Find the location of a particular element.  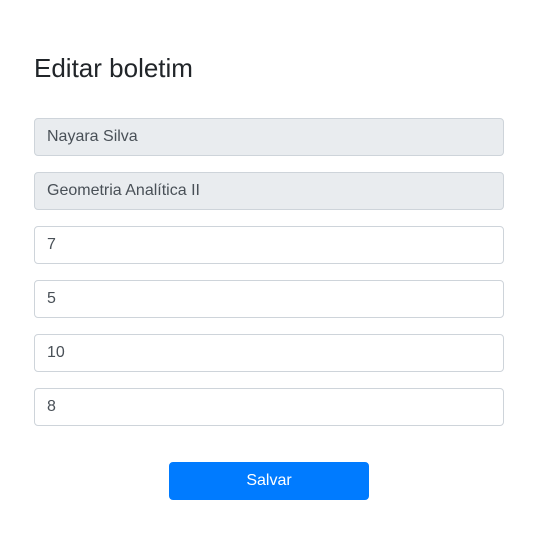

student-name-field is located at coordinates (269, 137).